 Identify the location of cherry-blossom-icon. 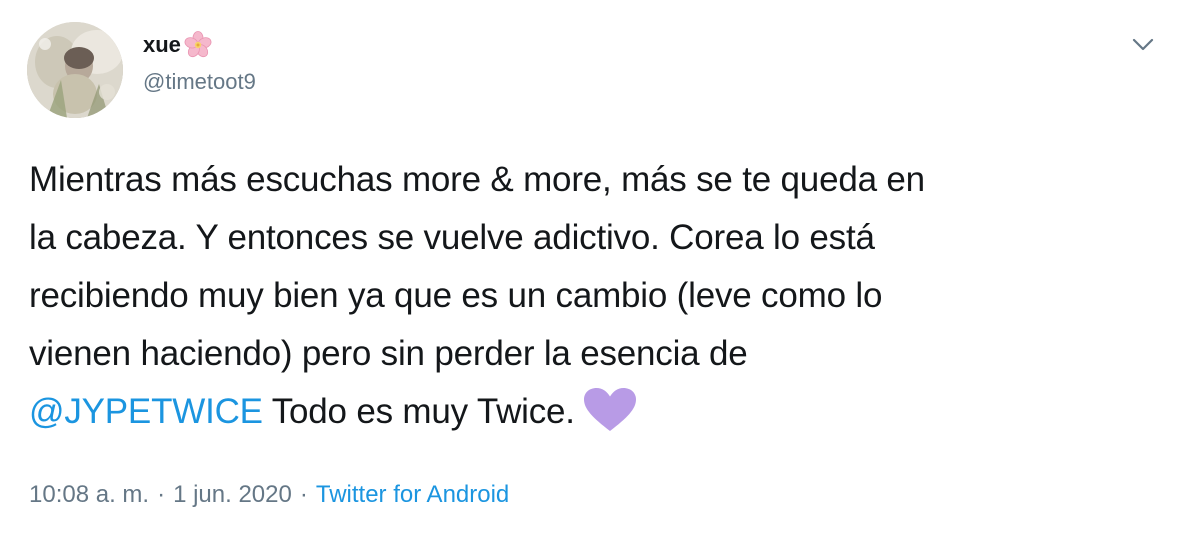
(198, 45).